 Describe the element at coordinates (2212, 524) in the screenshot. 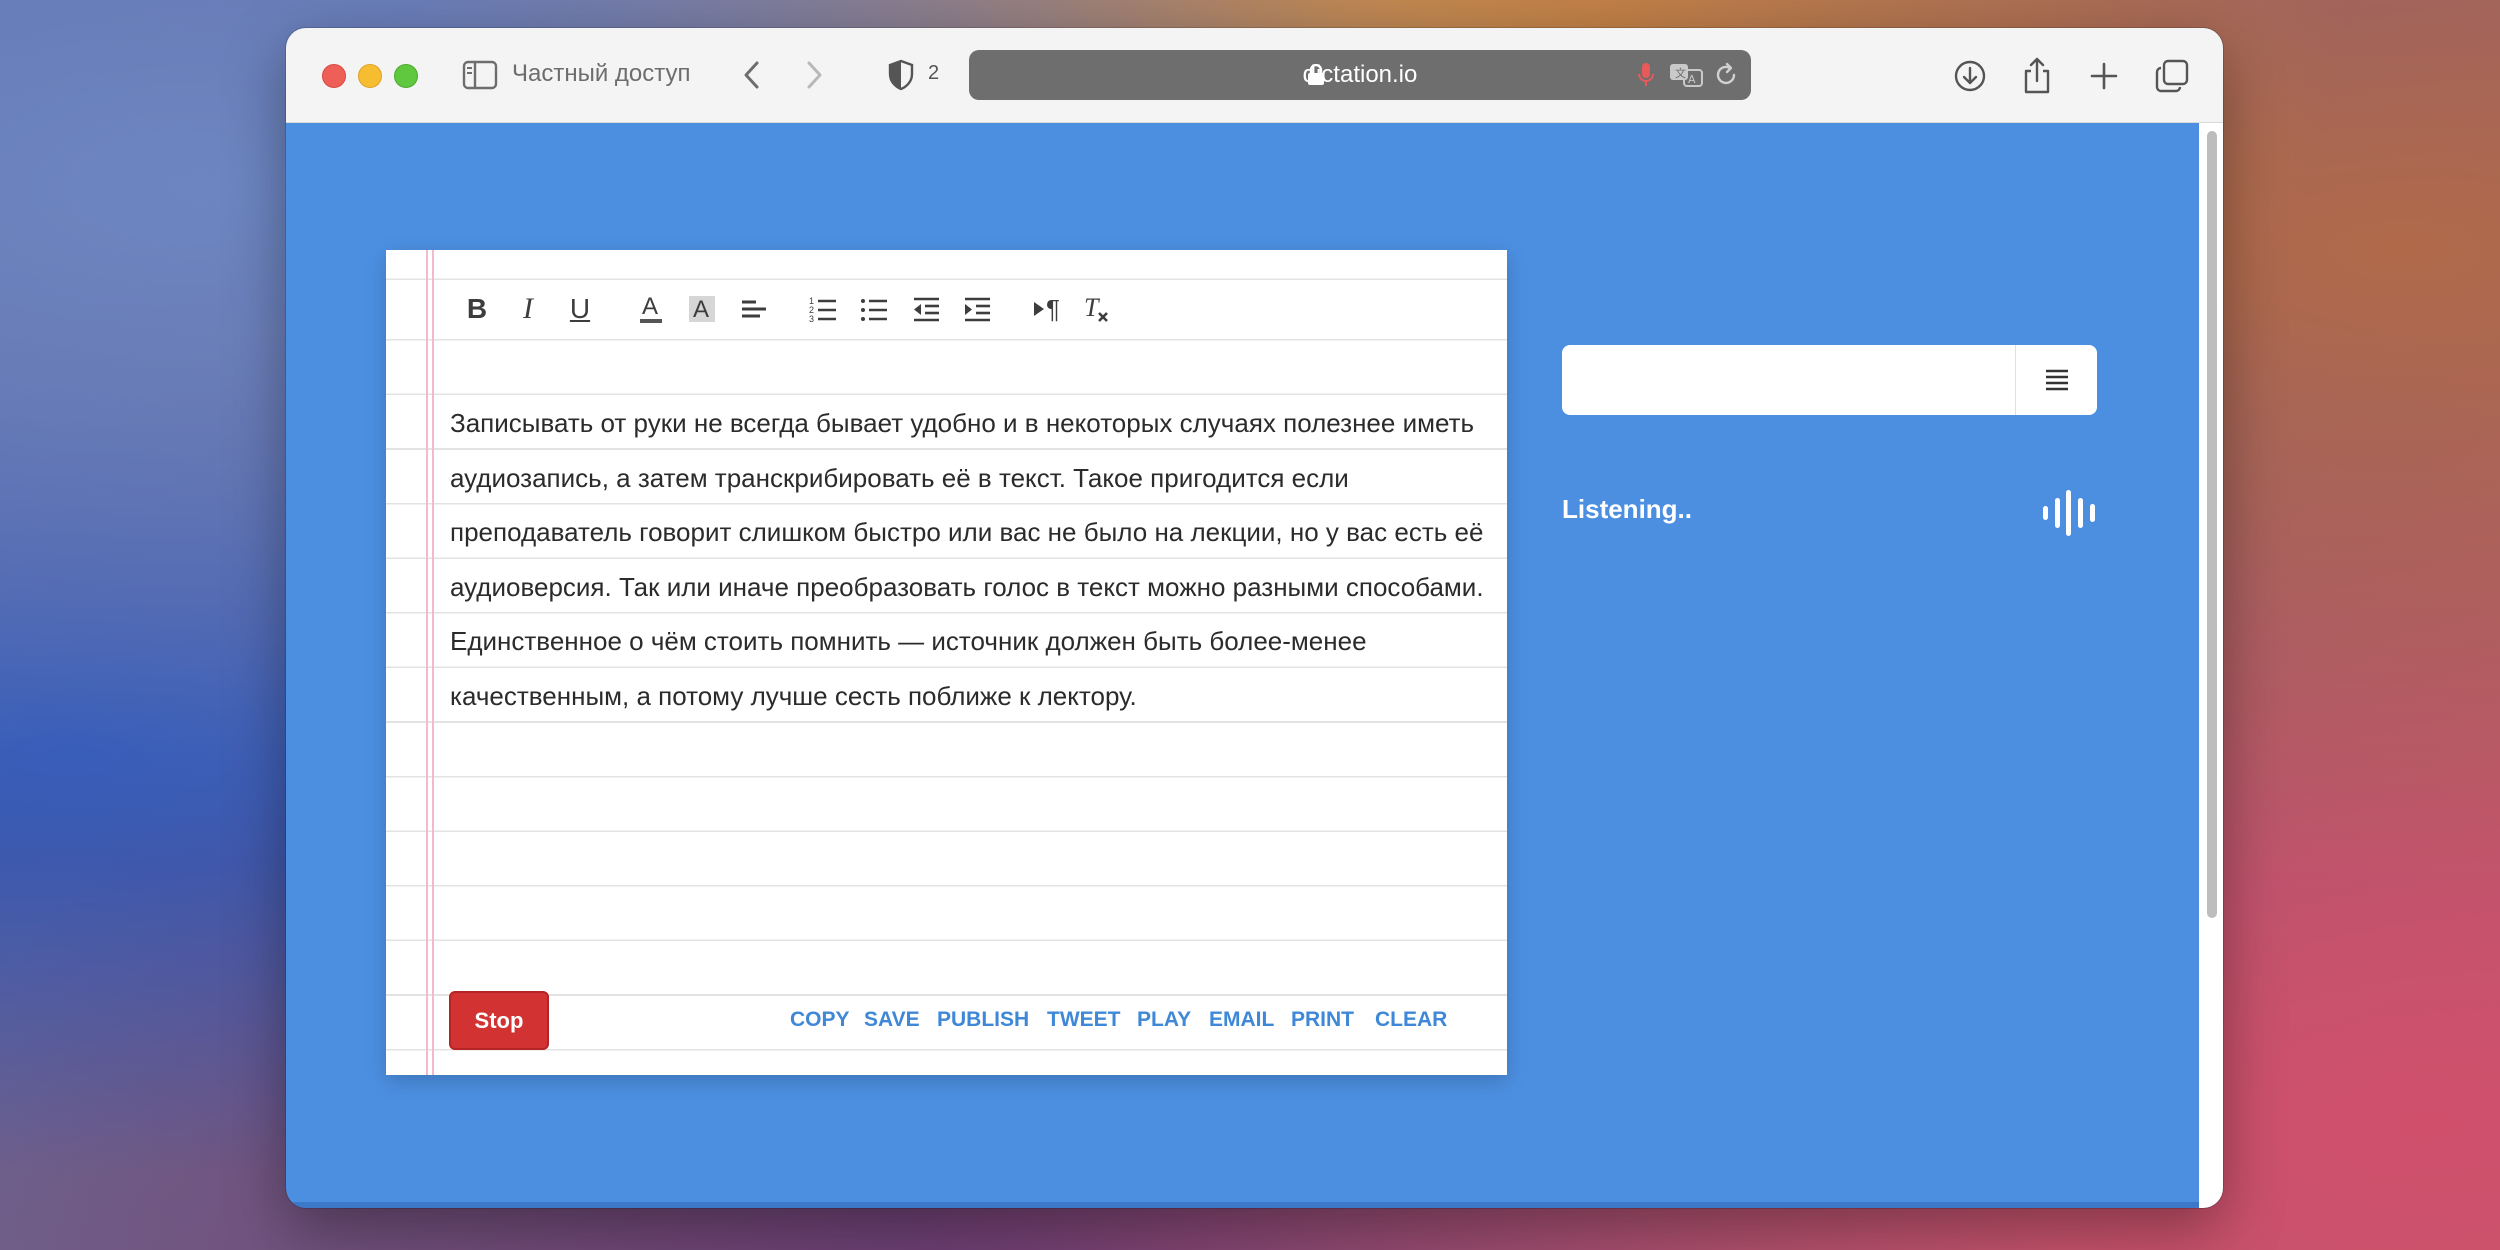

I see `scrollbar-thumb` at that location.